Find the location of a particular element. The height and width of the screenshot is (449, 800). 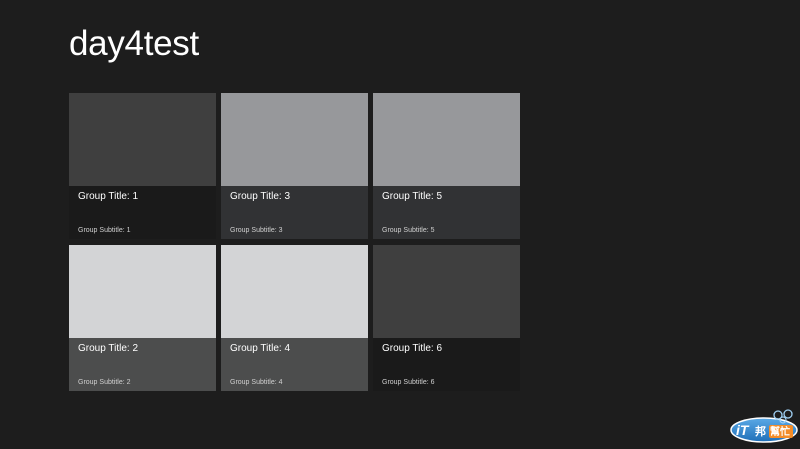

tile-subtitle: Group Subtitle: 1 is located at coordinates (104, 230).